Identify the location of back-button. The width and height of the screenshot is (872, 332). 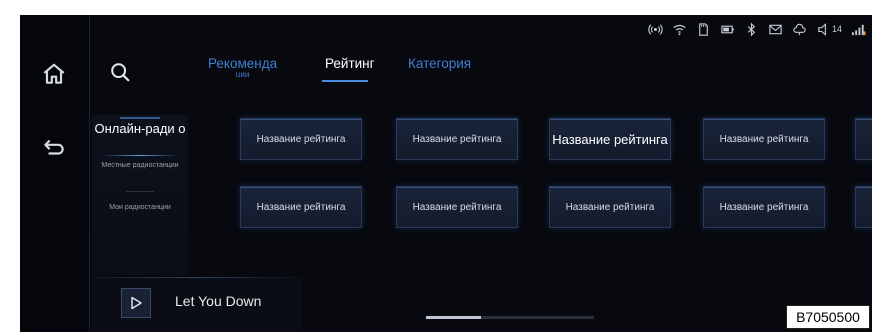
(54, 147).